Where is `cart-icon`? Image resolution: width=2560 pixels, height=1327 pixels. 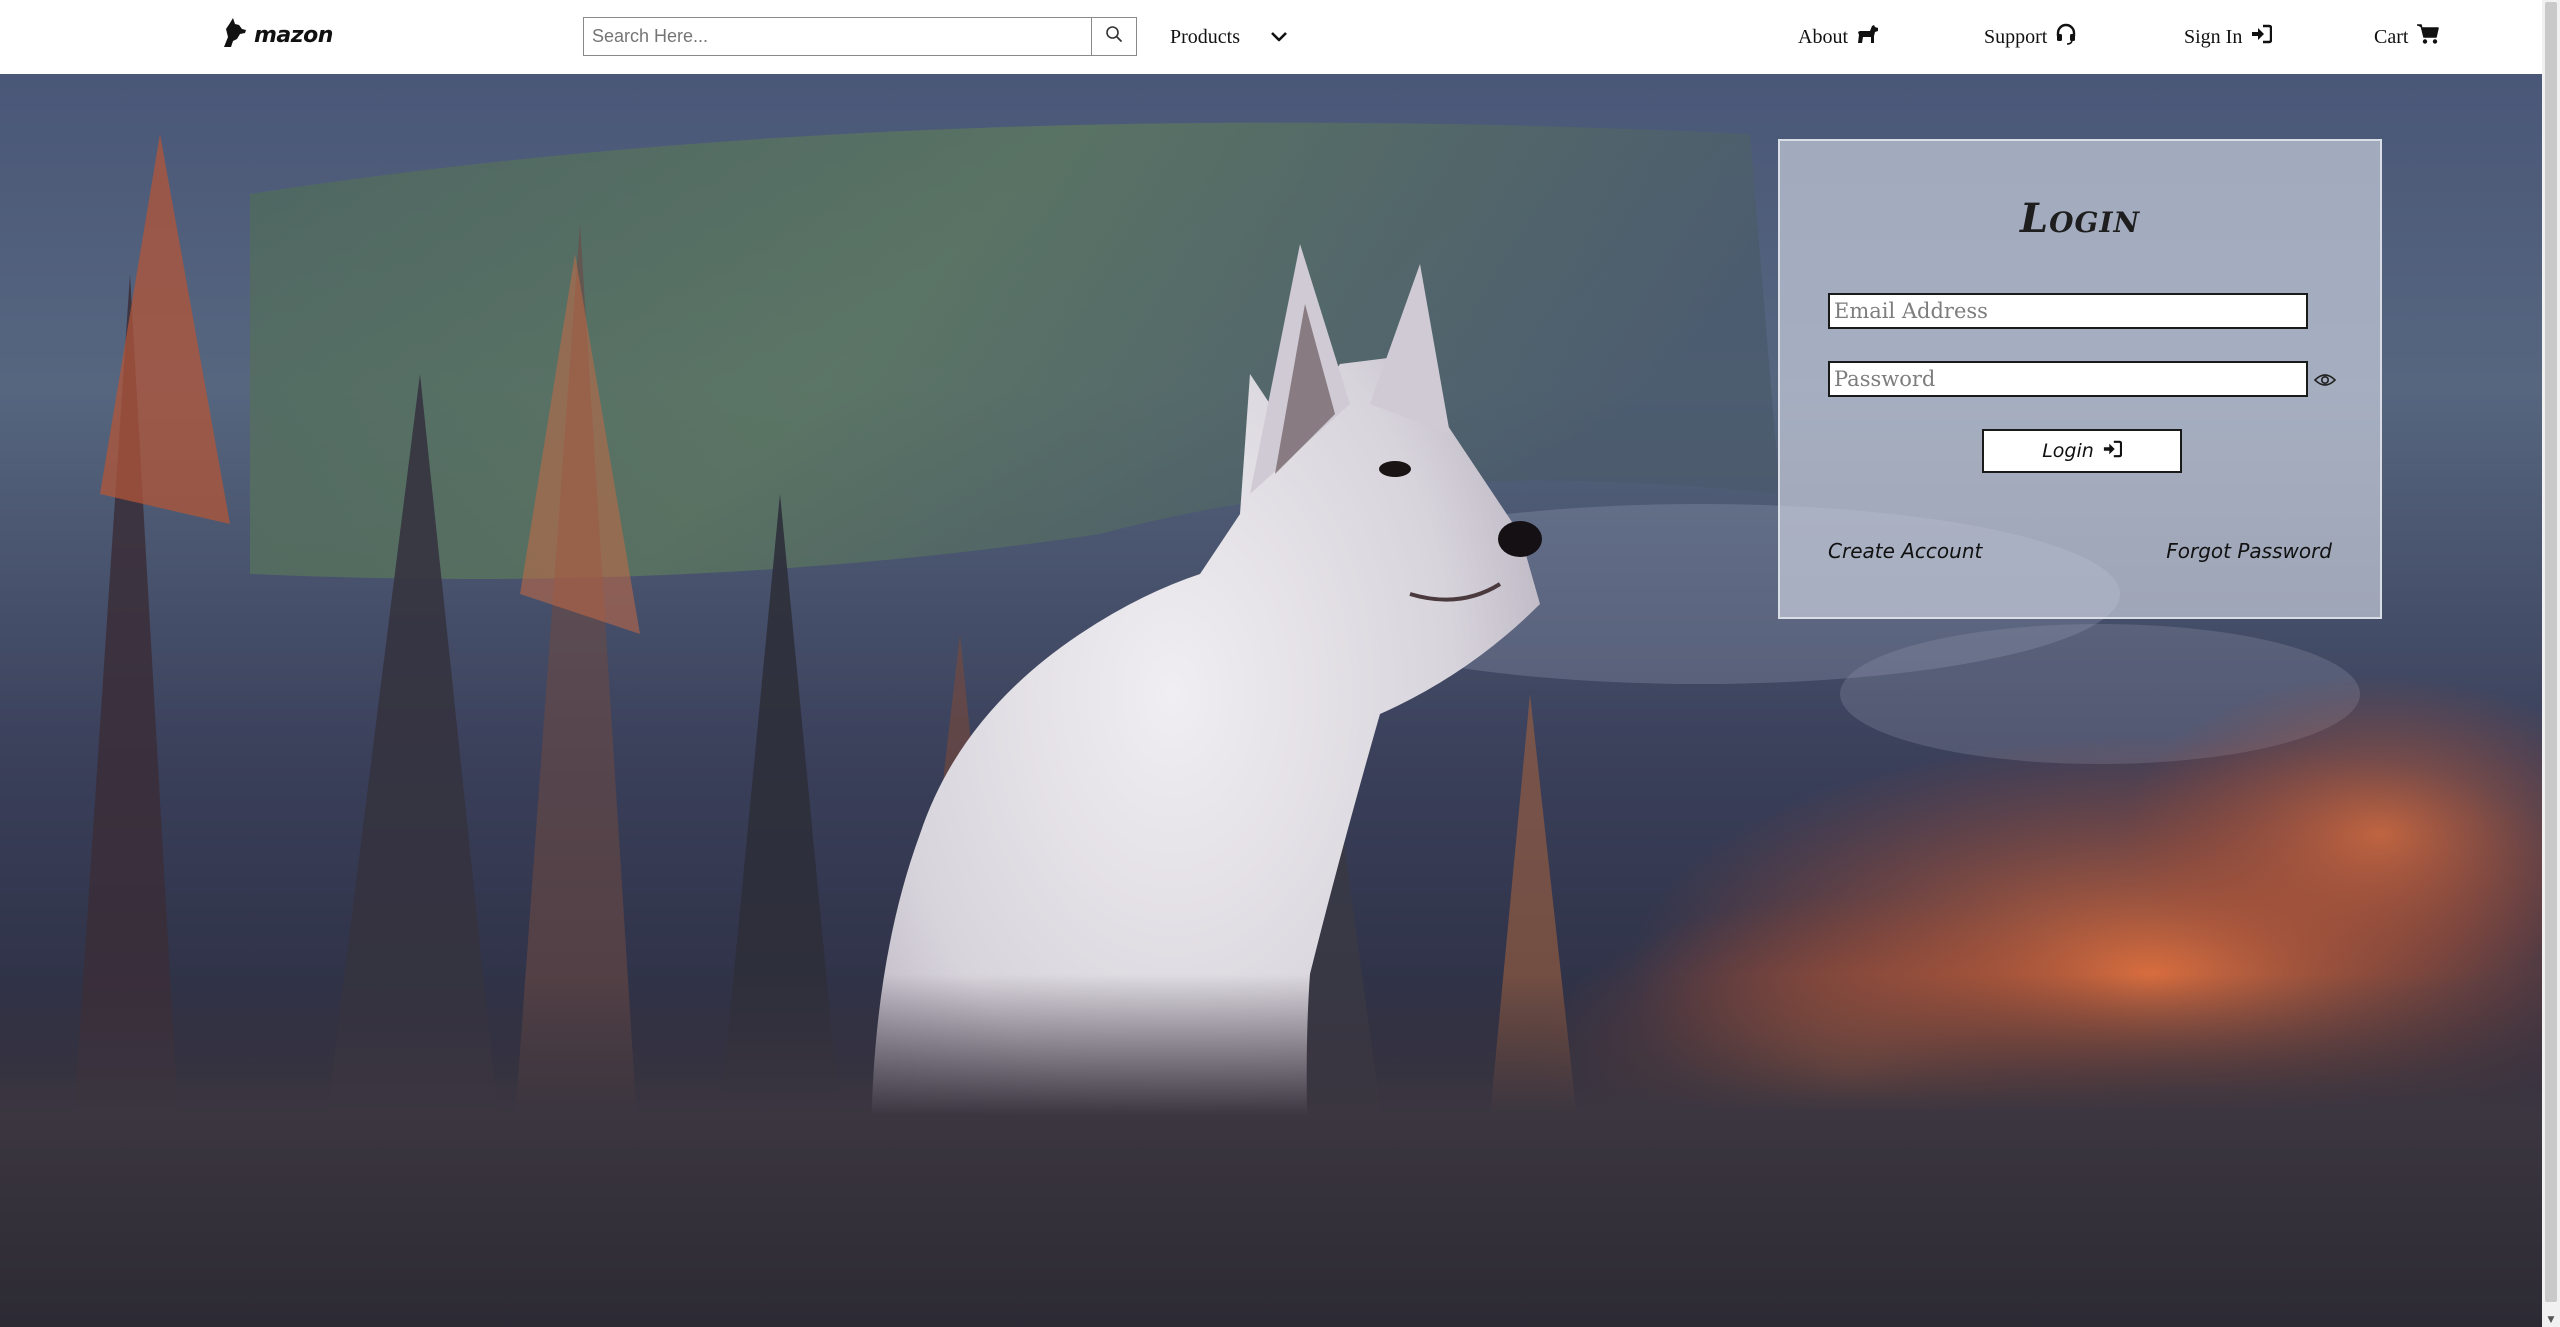
cart-icon is located at coordinates (2428, 37).